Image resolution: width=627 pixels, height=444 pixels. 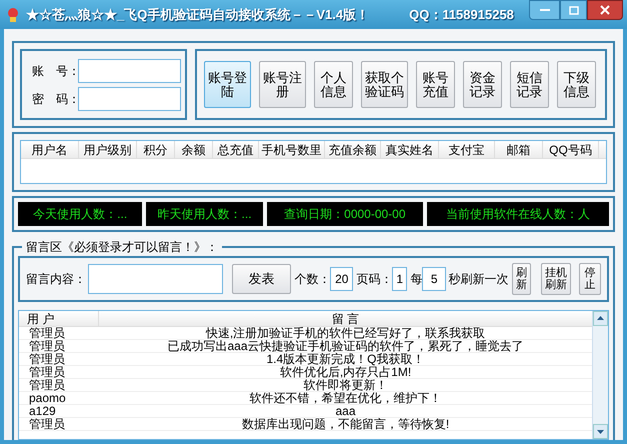 I want to click on action-button: 挂机刷新, so click(x=556, y=279).